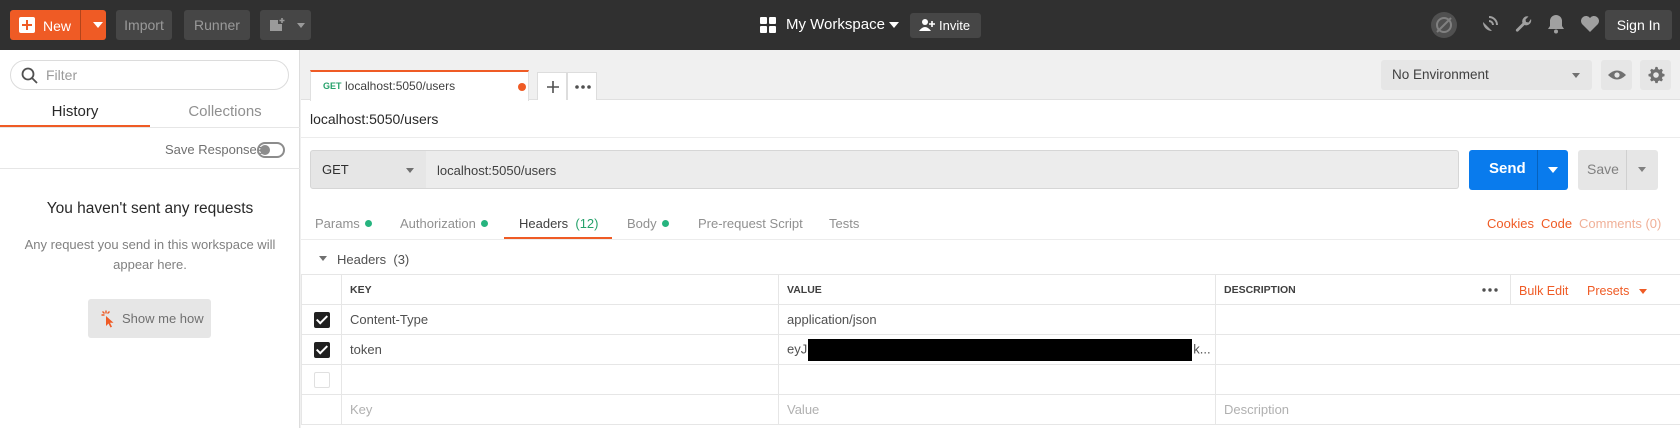 The height and width of the screenshot is (428, 1680). I want to click on new-button: New, so click(58, 25).